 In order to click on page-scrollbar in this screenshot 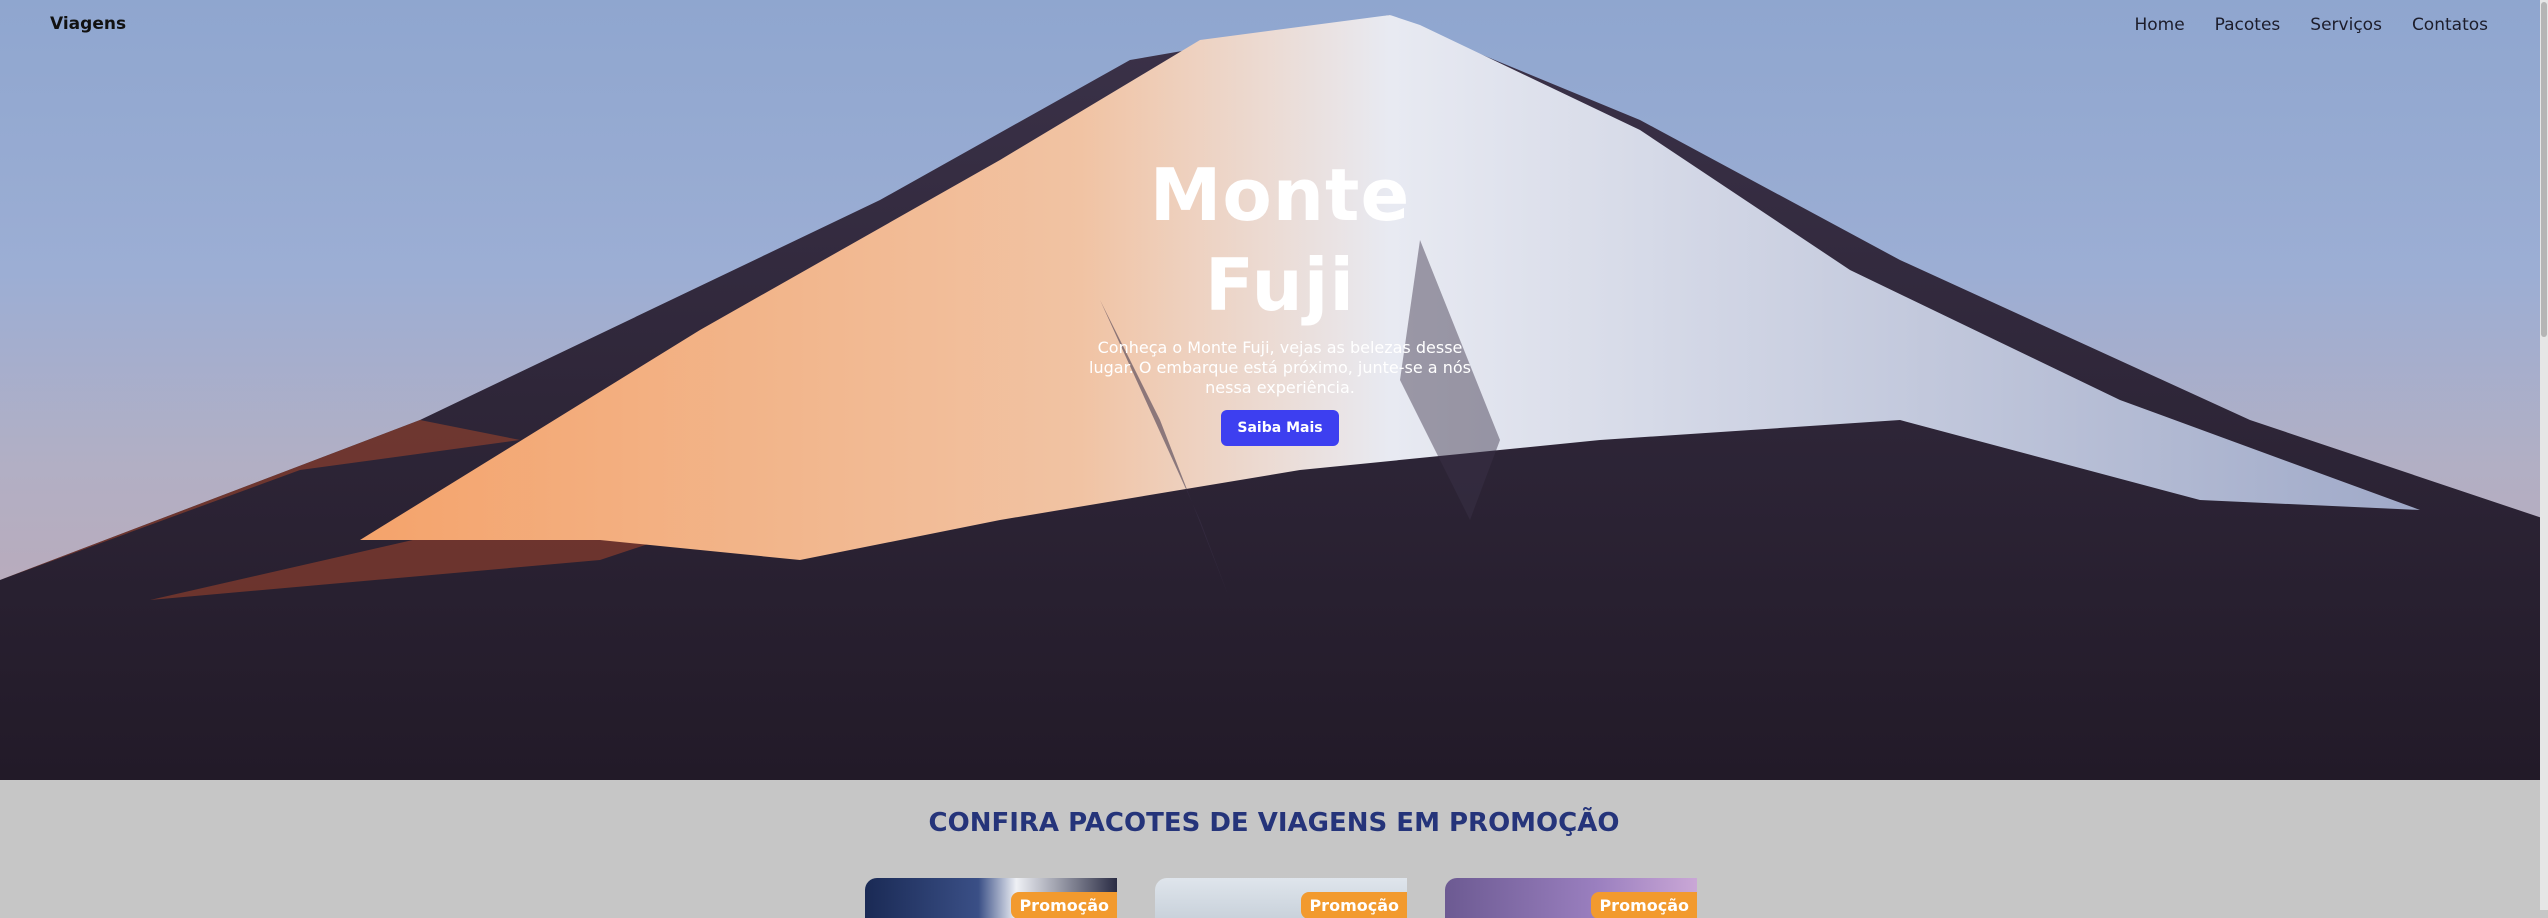, I will do `click(2544, 455)`.